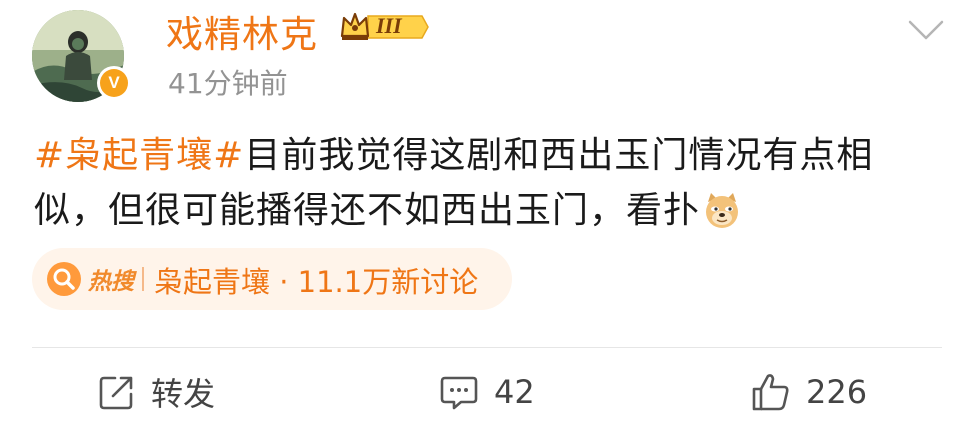 Image resolution: width=972 pixels, height=437 pixels. Describe the element at coordinates (722, 210) in the screenshot. I see `doge-emoji-icon` at that location.